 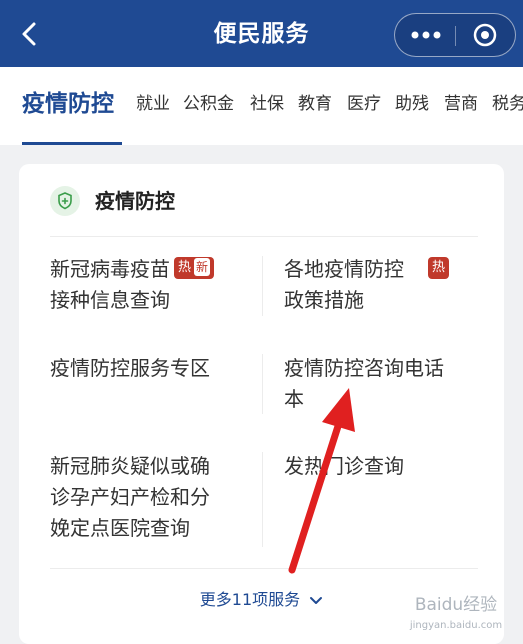 What do you see at coordinates (367, 285) in the screenshot?
I see `service-local-policies: 各地疫情防控 热 政策措施` at bounding box center [367, 285].